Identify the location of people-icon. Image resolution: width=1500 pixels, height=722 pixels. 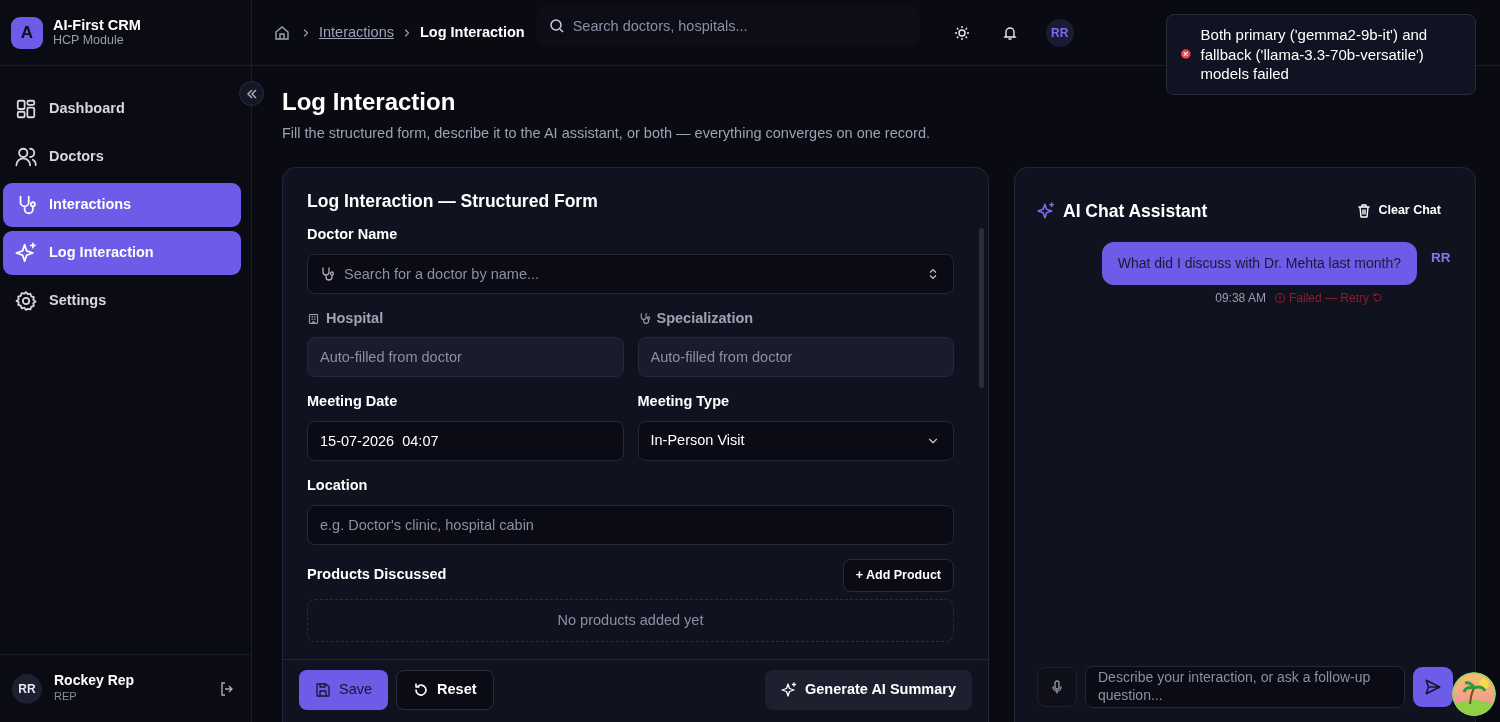
(26, 157).